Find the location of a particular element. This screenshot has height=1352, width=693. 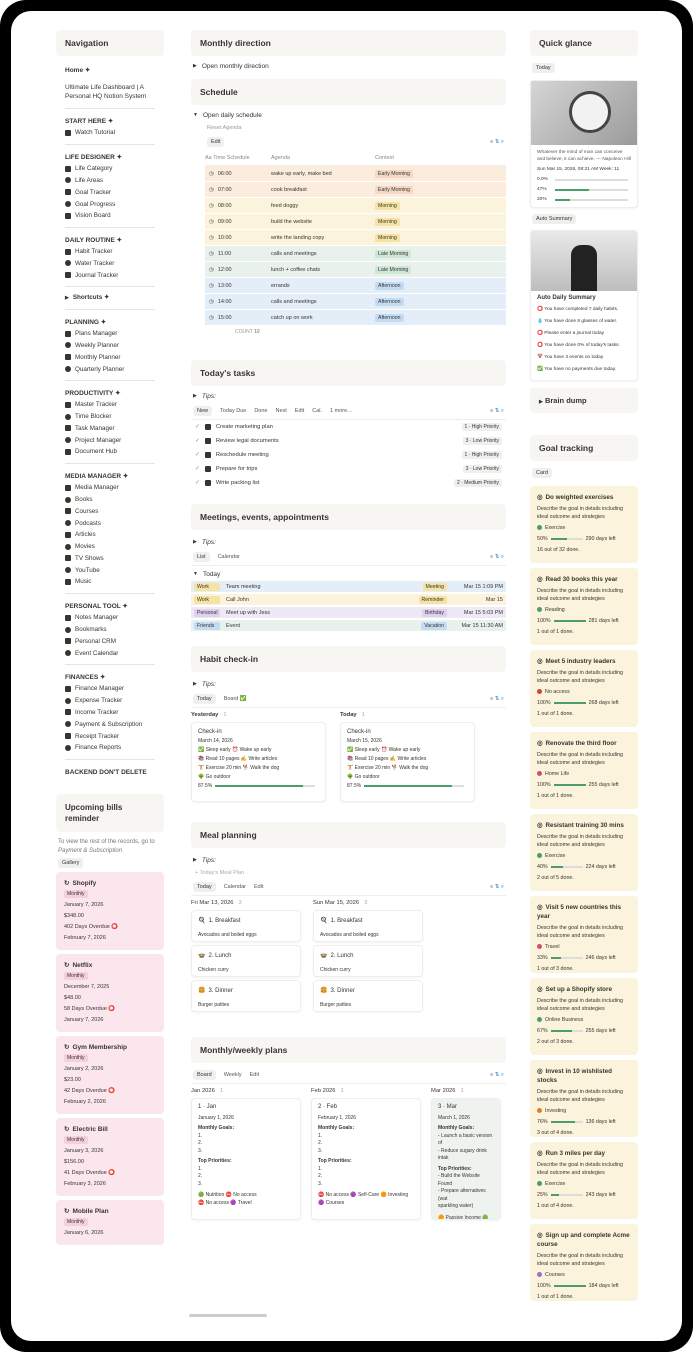

nav-item: Monthly Planner is located at coordinates (110, 357).